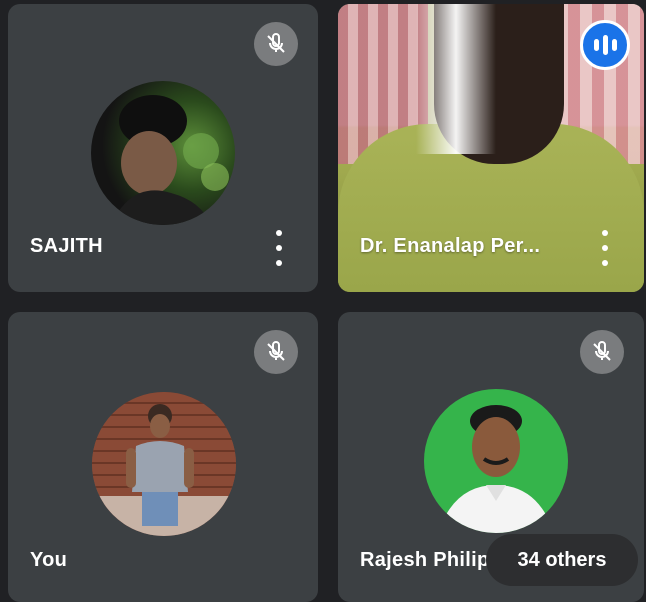 This screenshot has height=602, width=646. I want to click on others-participants-chip: 34 others, so click(562, 560).